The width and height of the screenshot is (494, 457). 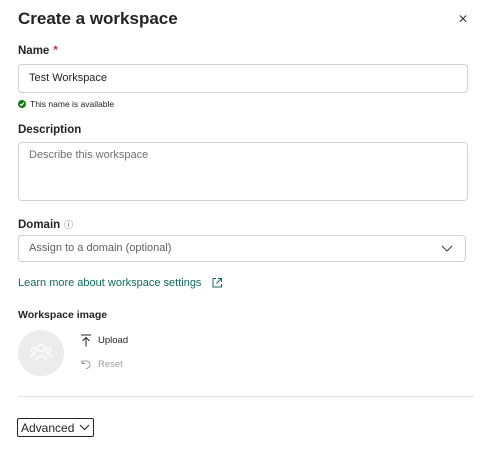 I want to click on required-marker: *, so click(x=55, y=51).